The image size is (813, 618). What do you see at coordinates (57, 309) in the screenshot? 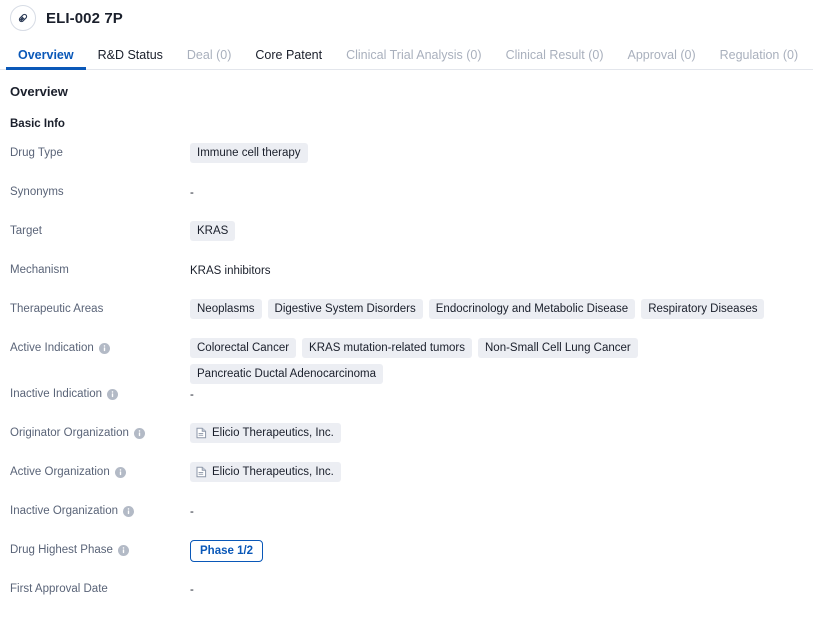
I see `field-label-text: Therapeutic Areas` at bounding box center [57, 309].